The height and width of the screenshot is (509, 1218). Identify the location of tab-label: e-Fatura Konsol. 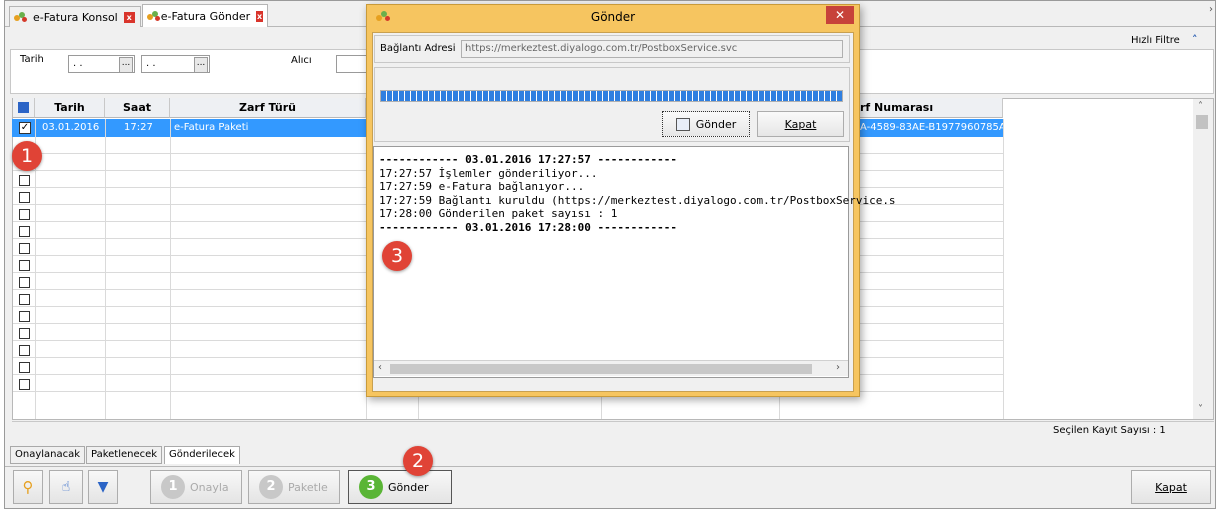
(75, 17).